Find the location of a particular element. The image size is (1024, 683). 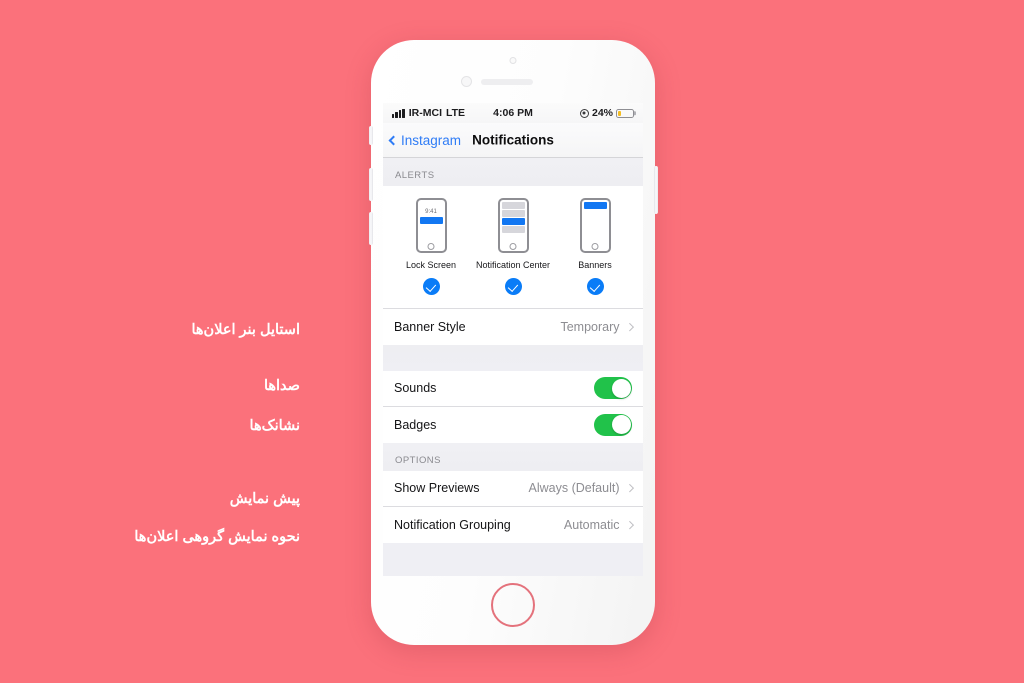

switches-card: Sounds Badges is located at coordinates (513, 406).